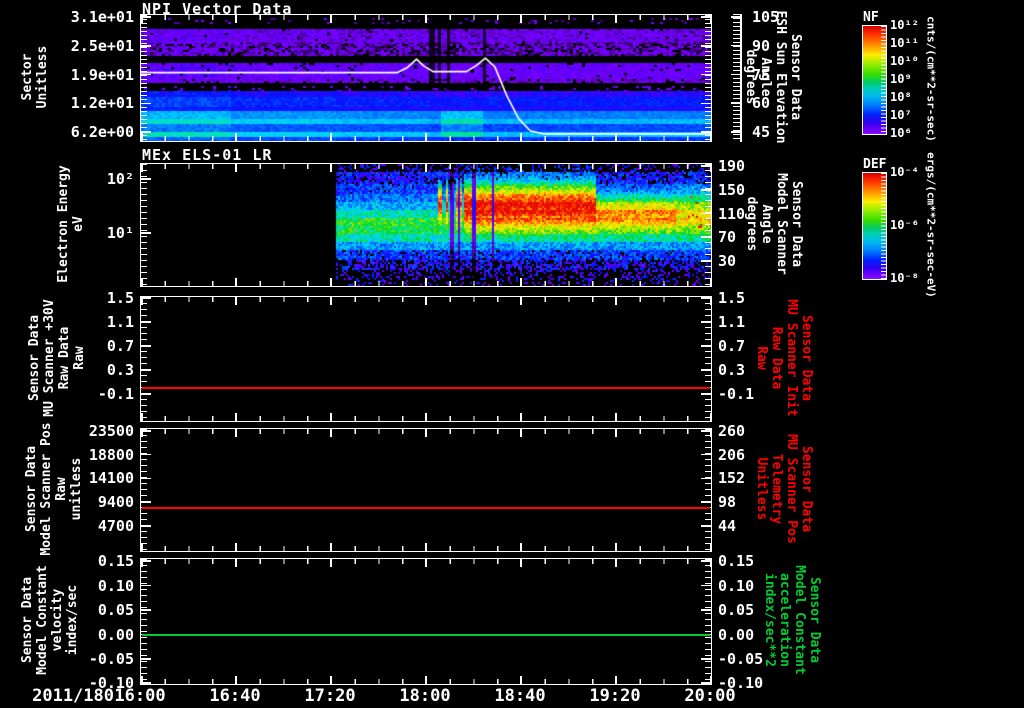 This screenshot has height=708, width=1024. I want to click on y-tick-label: 6.2e+00, so click(102, 132).